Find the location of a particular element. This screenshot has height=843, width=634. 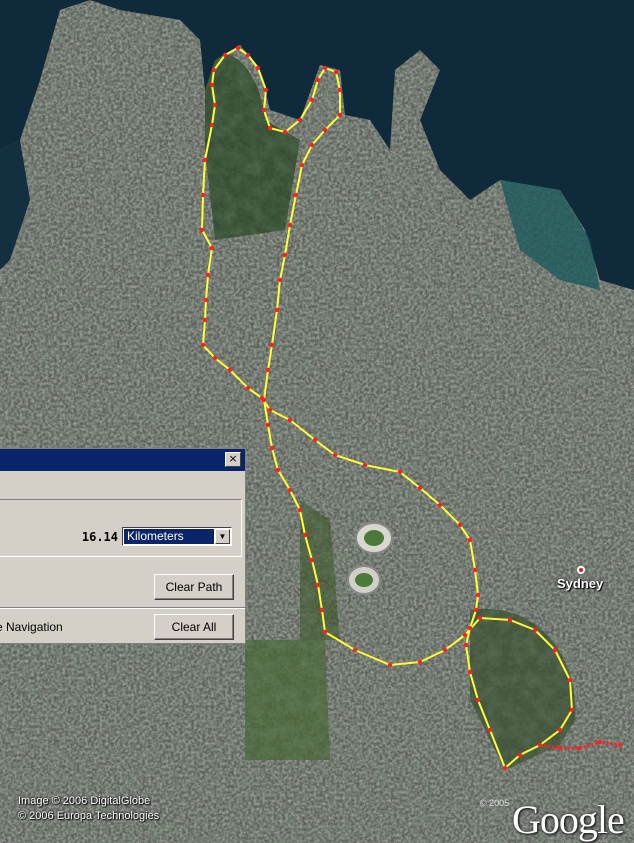

place-label-sydney: Sydney is located at coordinates (580, 583).